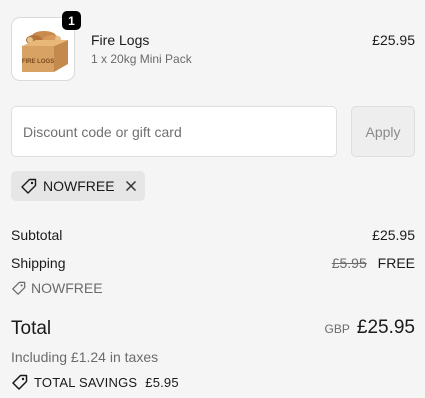 The width and height of the screenshot is (425, 398). What do you see at coordinates (141, 59) in the screenshot?
I see `product-variant: 1 x 20kg Mini Pack` at bounding box center [141, 59].